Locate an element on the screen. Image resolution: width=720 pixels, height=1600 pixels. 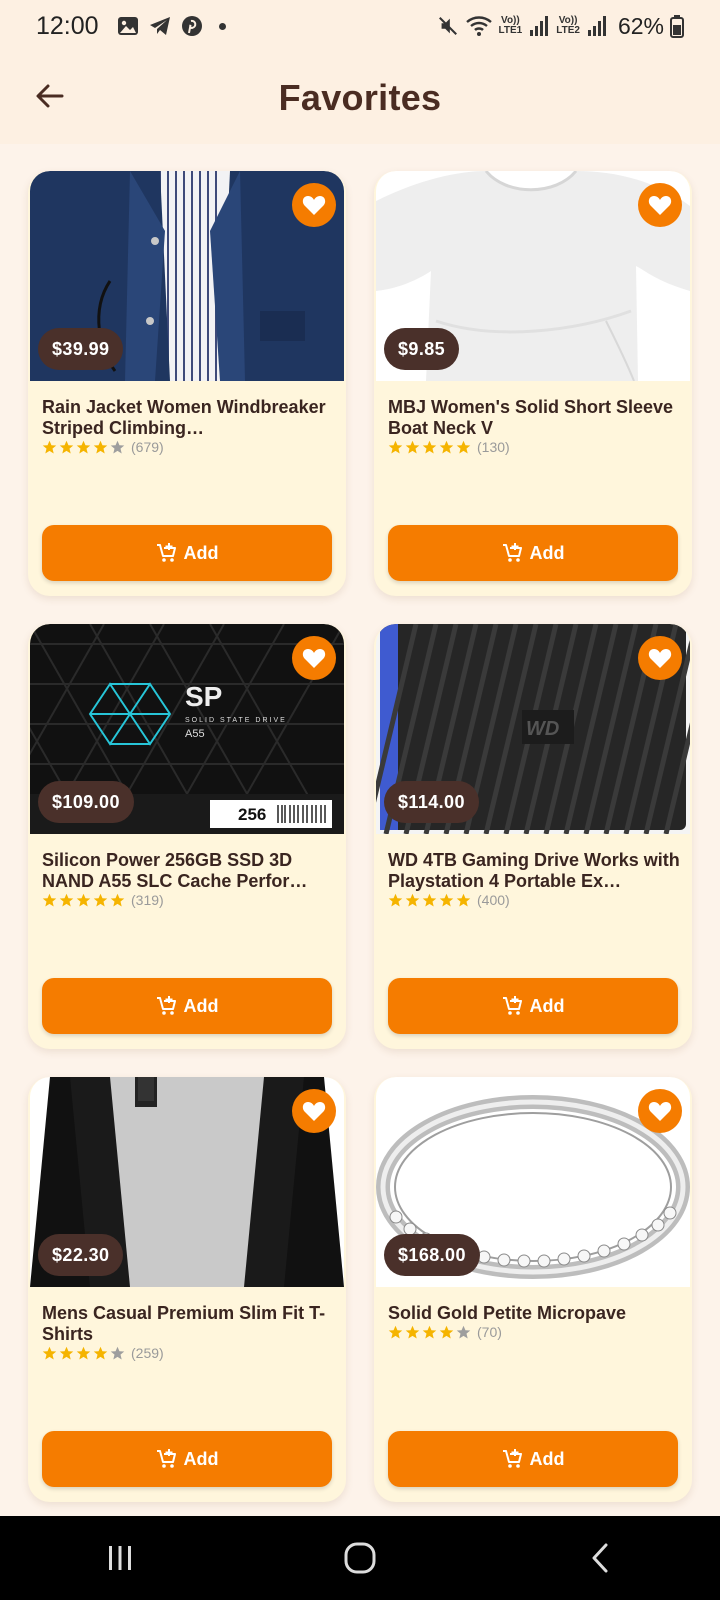
home-button is located at coordinates (360, 1558).